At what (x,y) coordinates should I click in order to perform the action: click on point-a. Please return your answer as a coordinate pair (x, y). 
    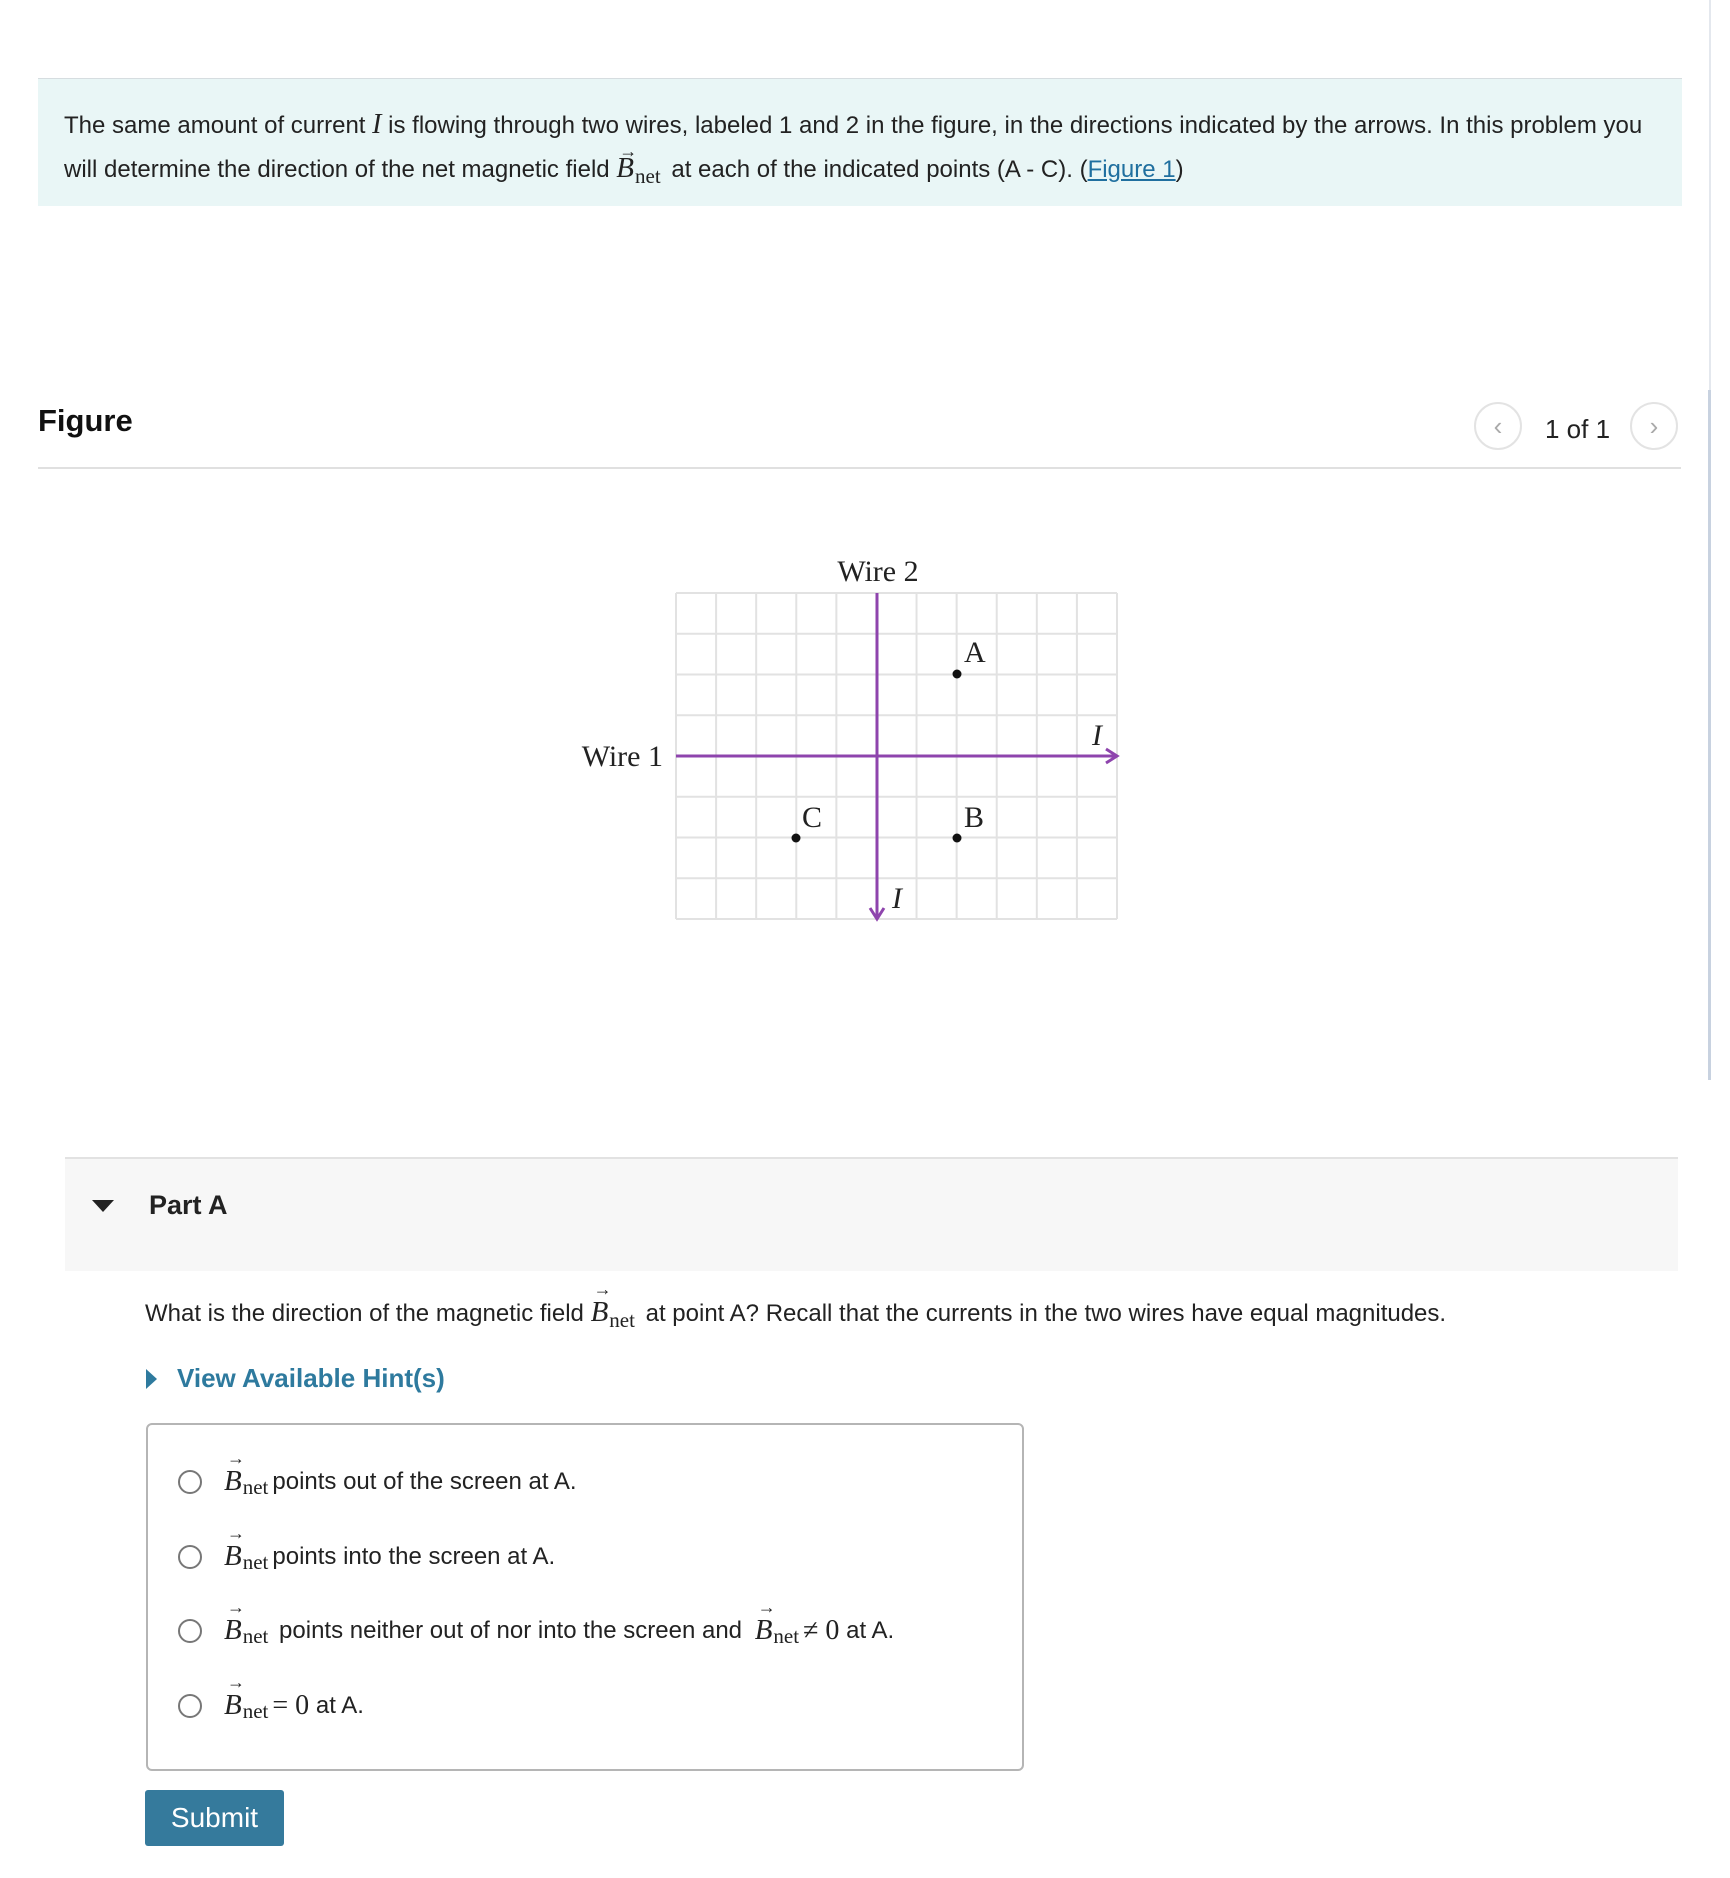
    Looking at the image, I should click on (957, 674).